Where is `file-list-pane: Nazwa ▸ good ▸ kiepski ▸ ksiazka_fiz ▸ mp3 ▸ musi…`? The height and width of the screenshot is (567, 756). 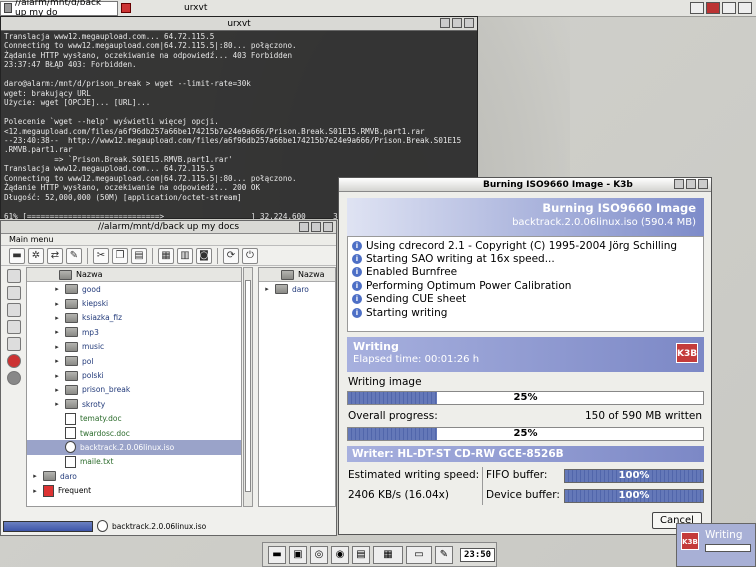
file-list-pane: Nazwa ▸ good ▸ kiepski ▸ ksiazka_fiz ▸ mp3 ▸ musi… is located at coordinates (134, 387).